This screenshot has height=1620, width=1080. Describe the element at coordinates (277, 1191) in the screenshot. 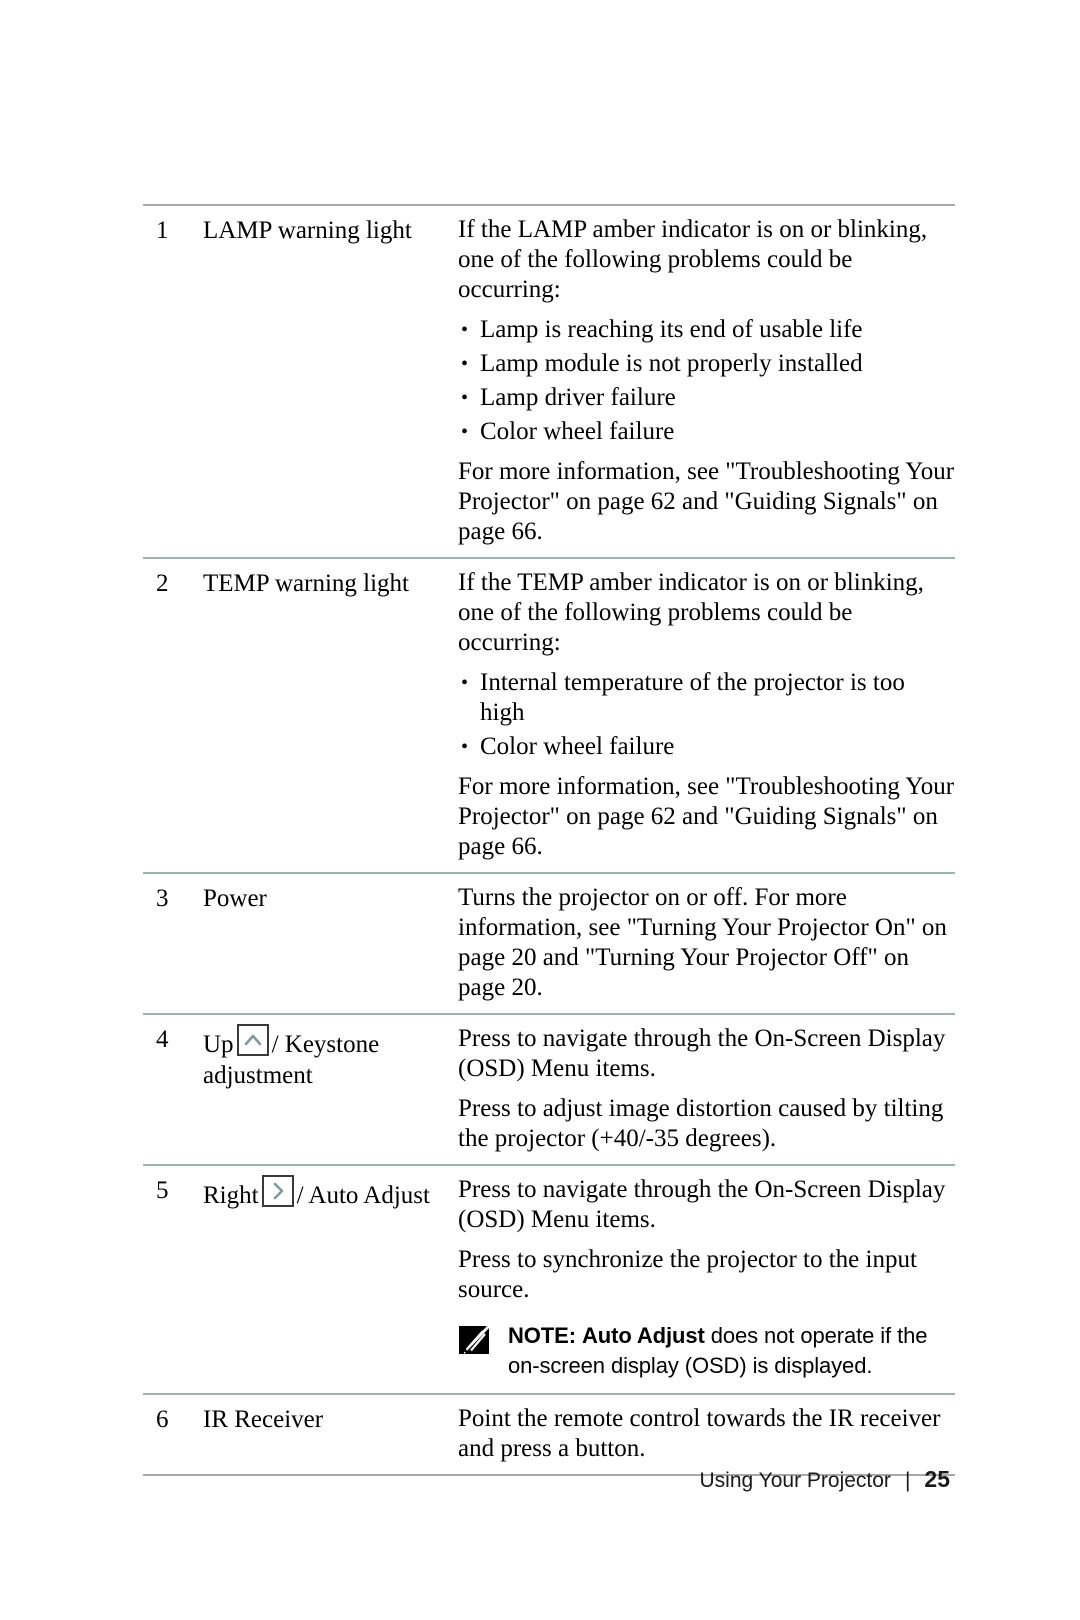

I see `right-chevron-key-icon` at that location.